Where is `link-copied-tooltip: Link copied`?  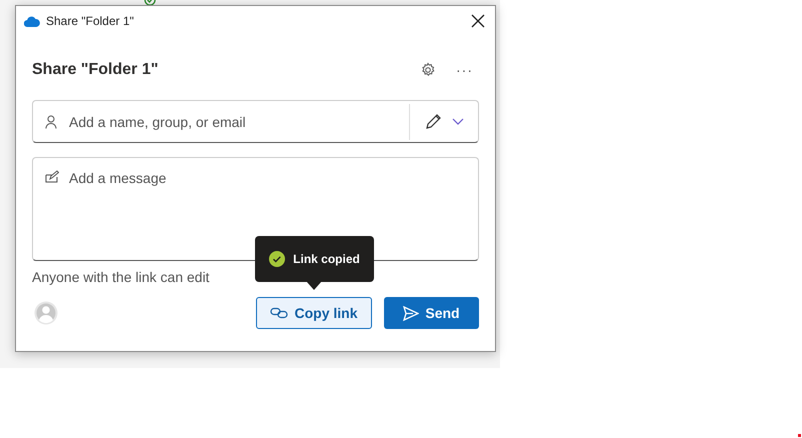 link-copied-tooltip: Link copied is located at coordinates (314, 259).